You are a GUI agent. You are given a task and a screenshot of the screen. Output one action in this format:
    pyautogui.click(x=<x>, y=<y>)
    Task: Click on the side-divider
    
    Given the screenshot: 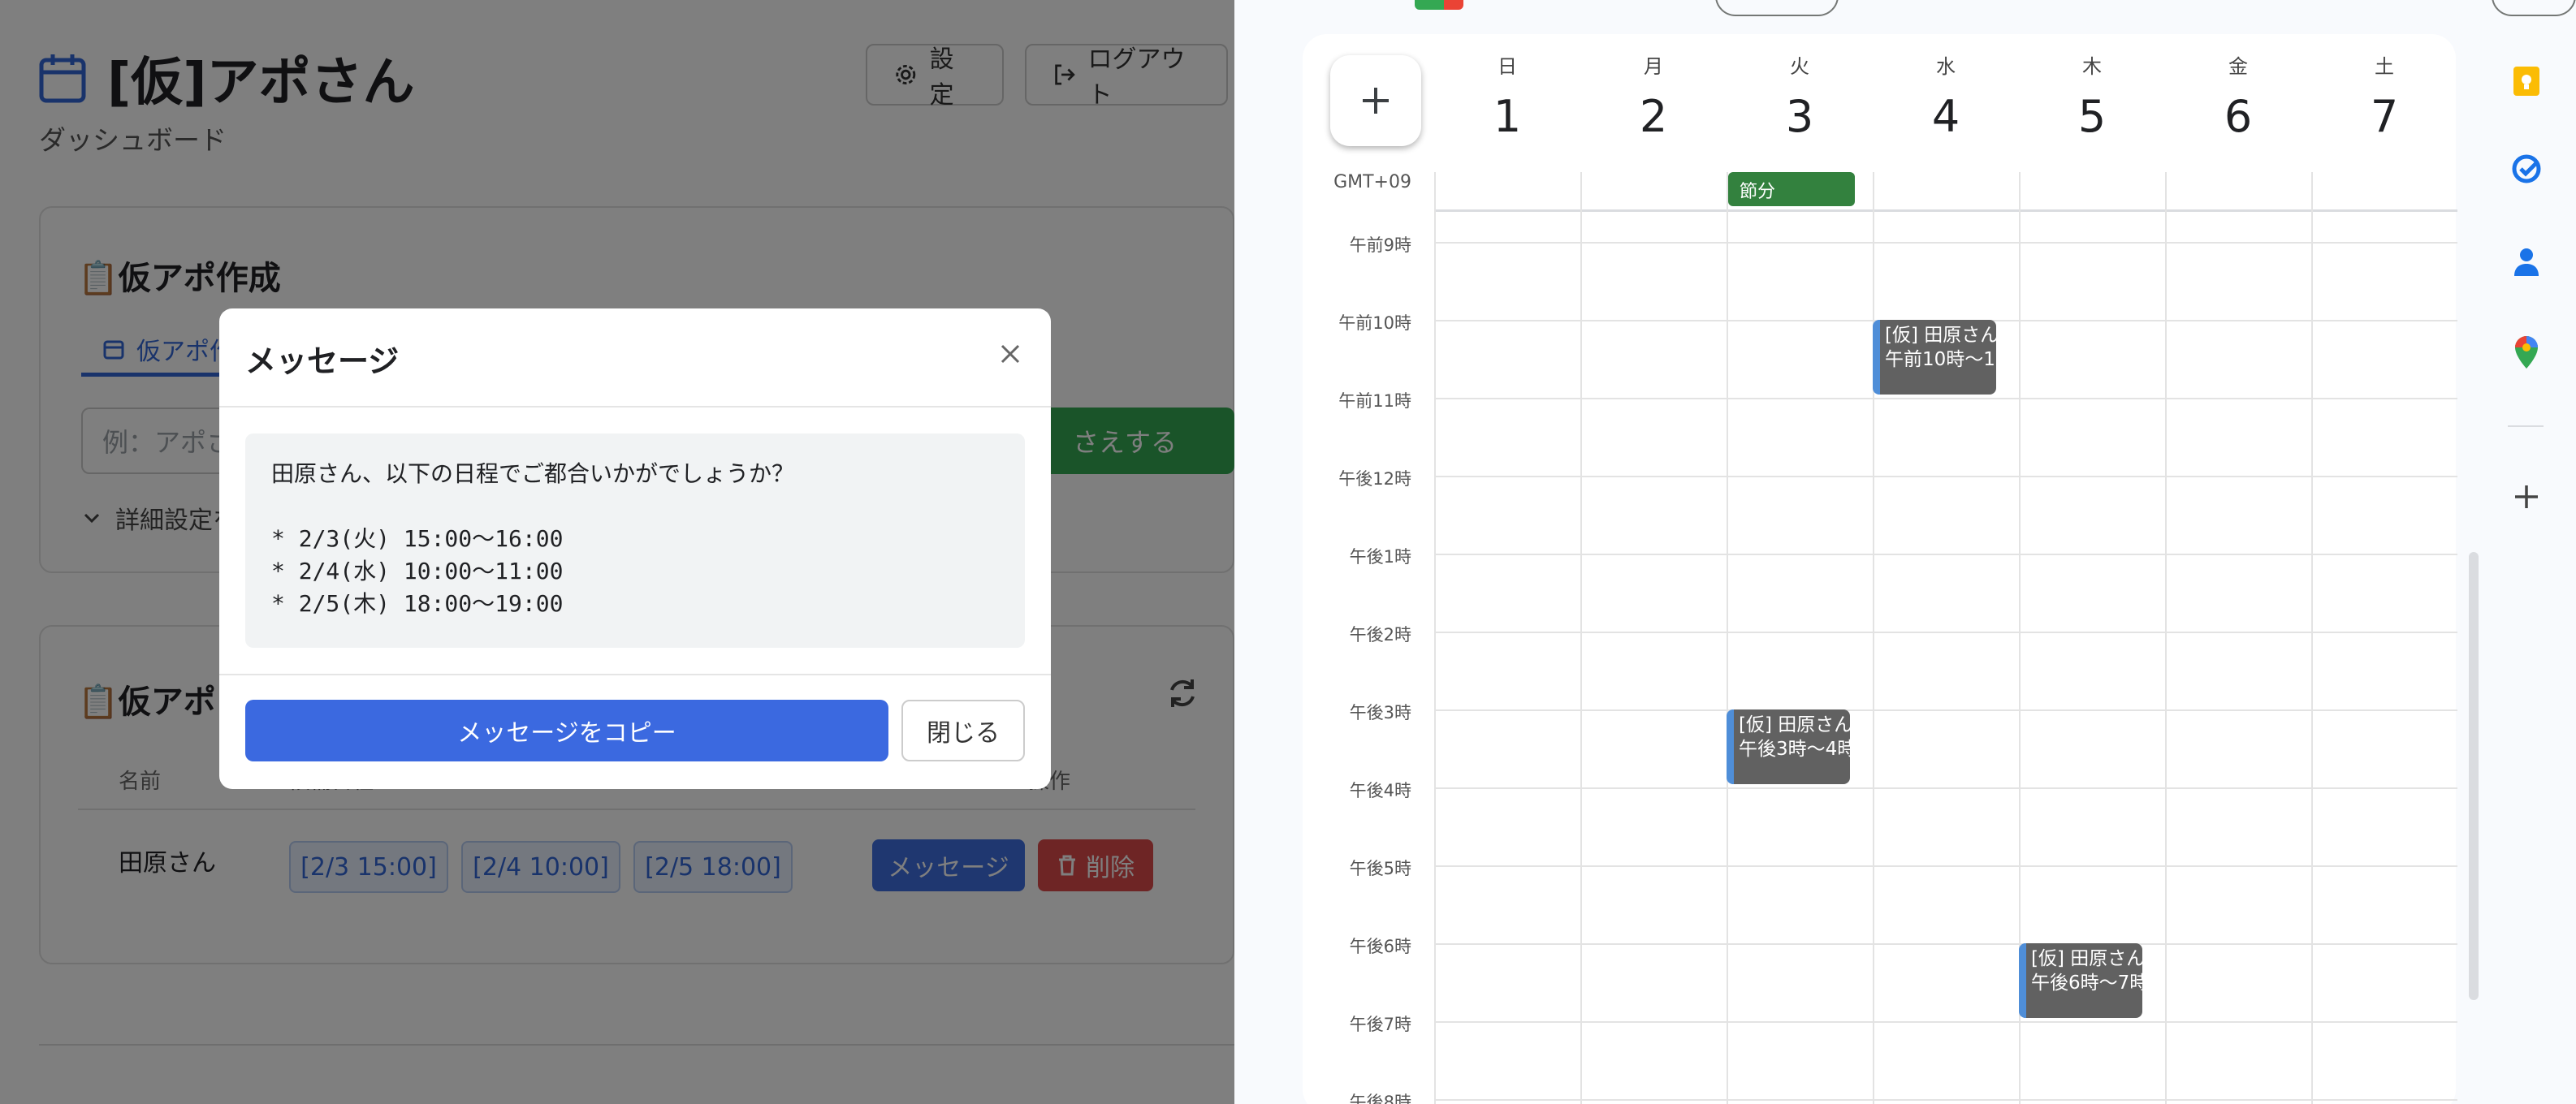 What is the action you would take?
    pyautogui.click(x=2526, y=426)
    